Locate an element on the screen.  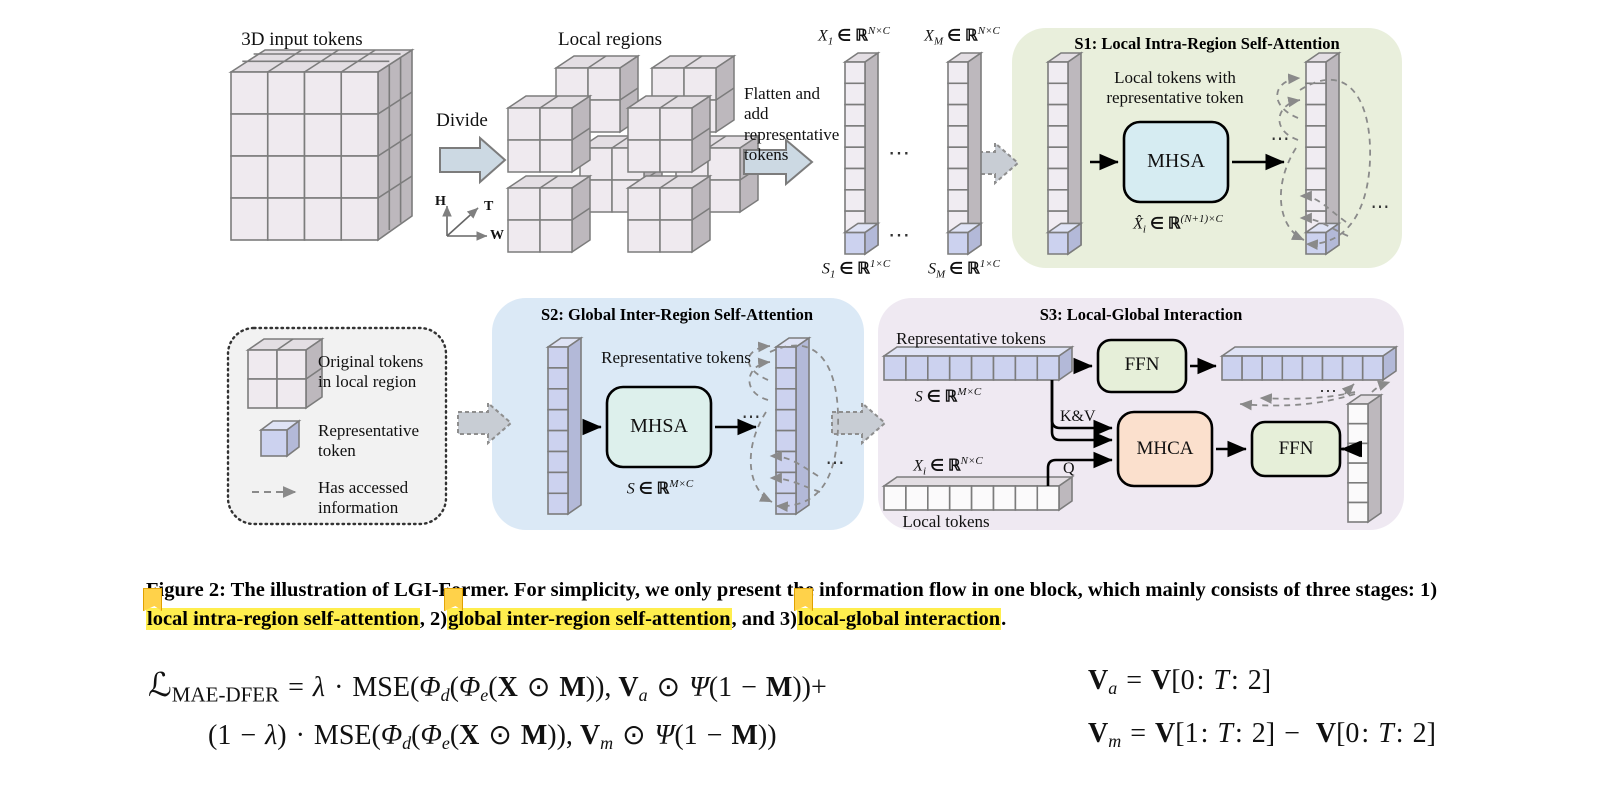
caption-tail: . is located at coordinates (1004, 619).